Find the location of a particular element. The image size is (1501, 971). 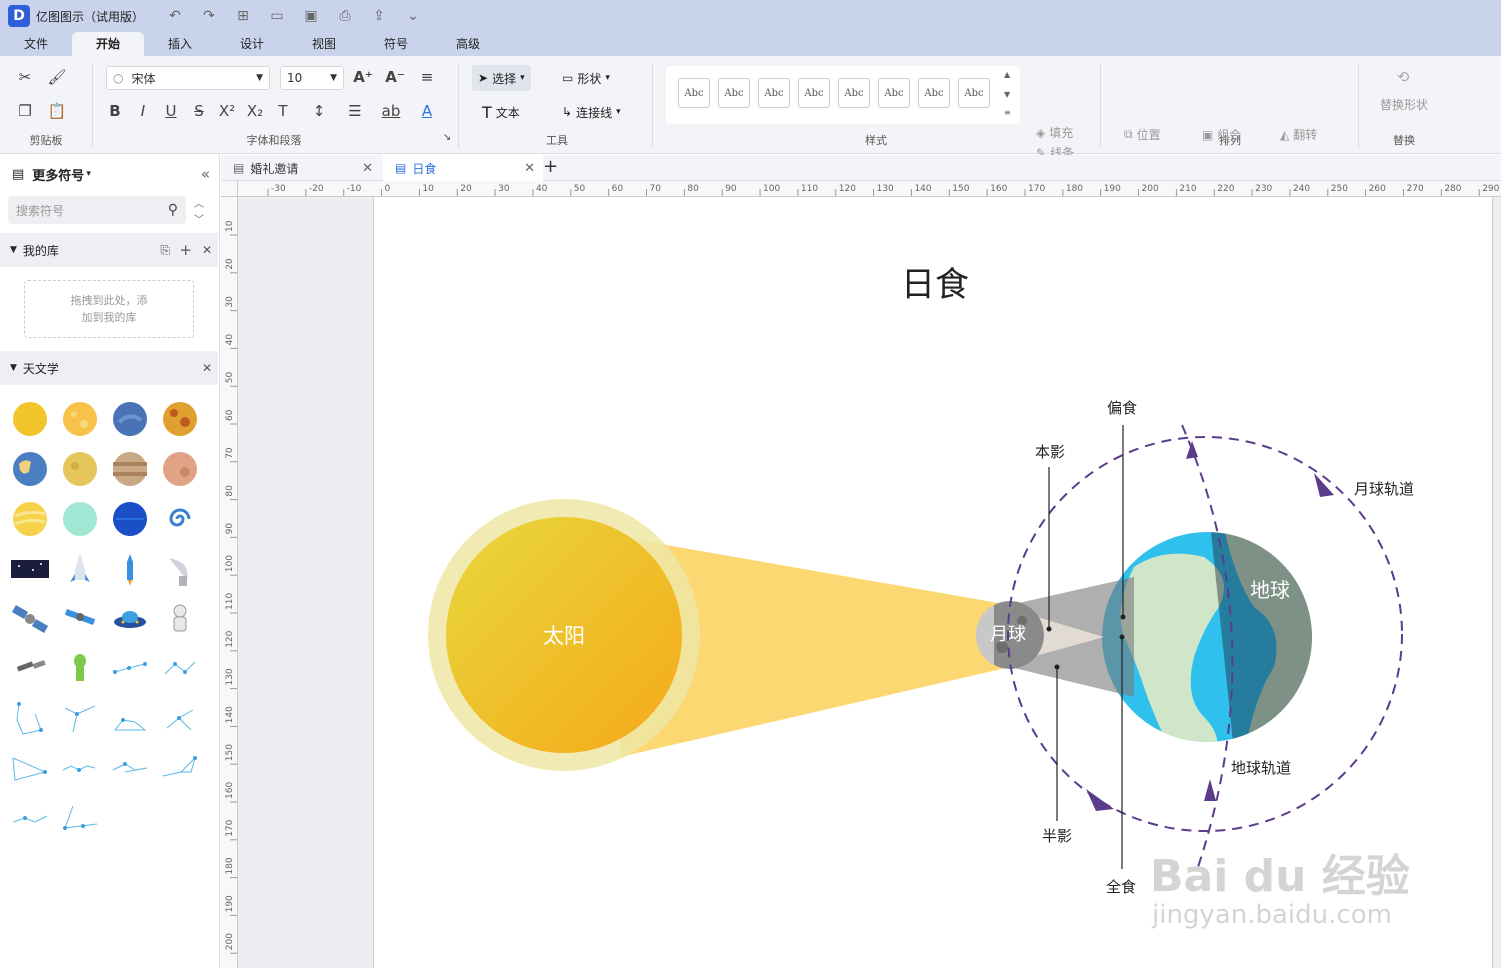

add-tab-icon: + is located at coordinates (550, 166).